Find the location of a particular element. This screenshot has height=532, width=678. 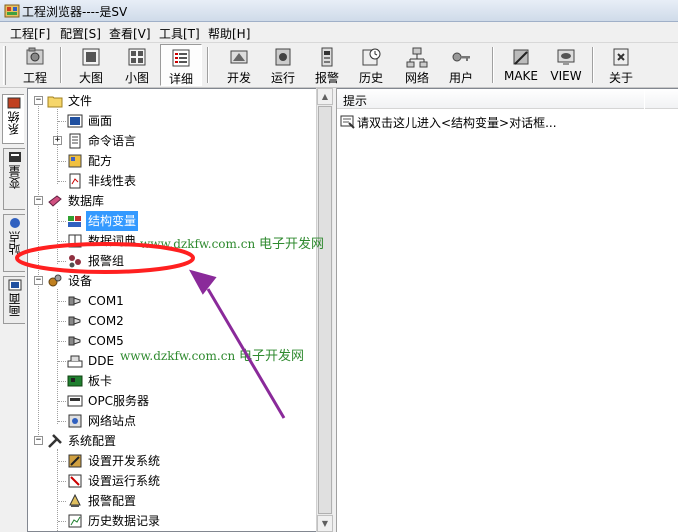

key-icon is located at coordinates (461, 57).